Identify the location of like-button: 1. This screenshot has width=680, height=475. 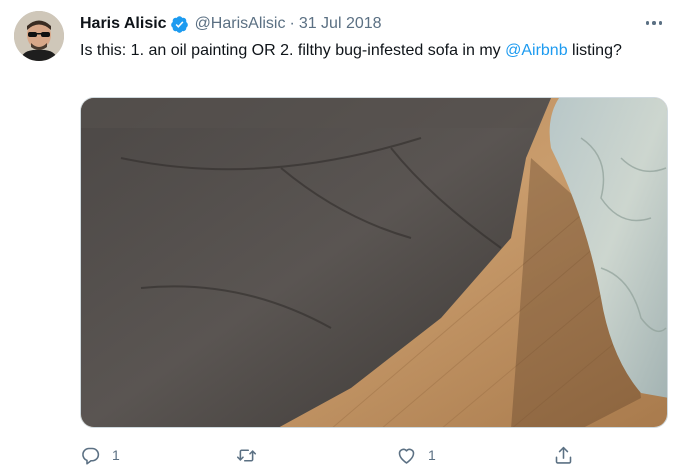
(416, 455).